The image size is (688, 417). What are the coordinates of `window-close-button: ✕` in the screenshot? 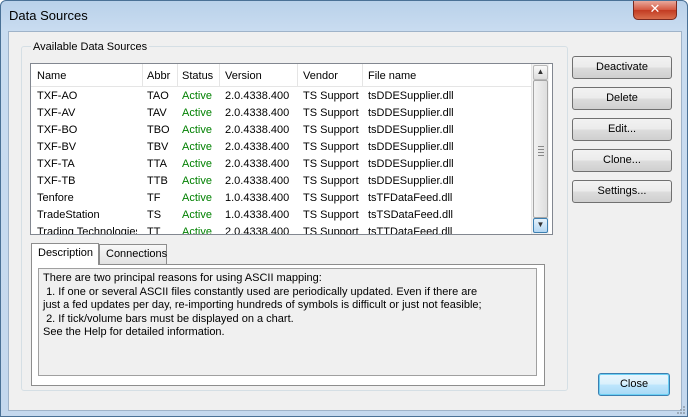 It's located at (655, 10).